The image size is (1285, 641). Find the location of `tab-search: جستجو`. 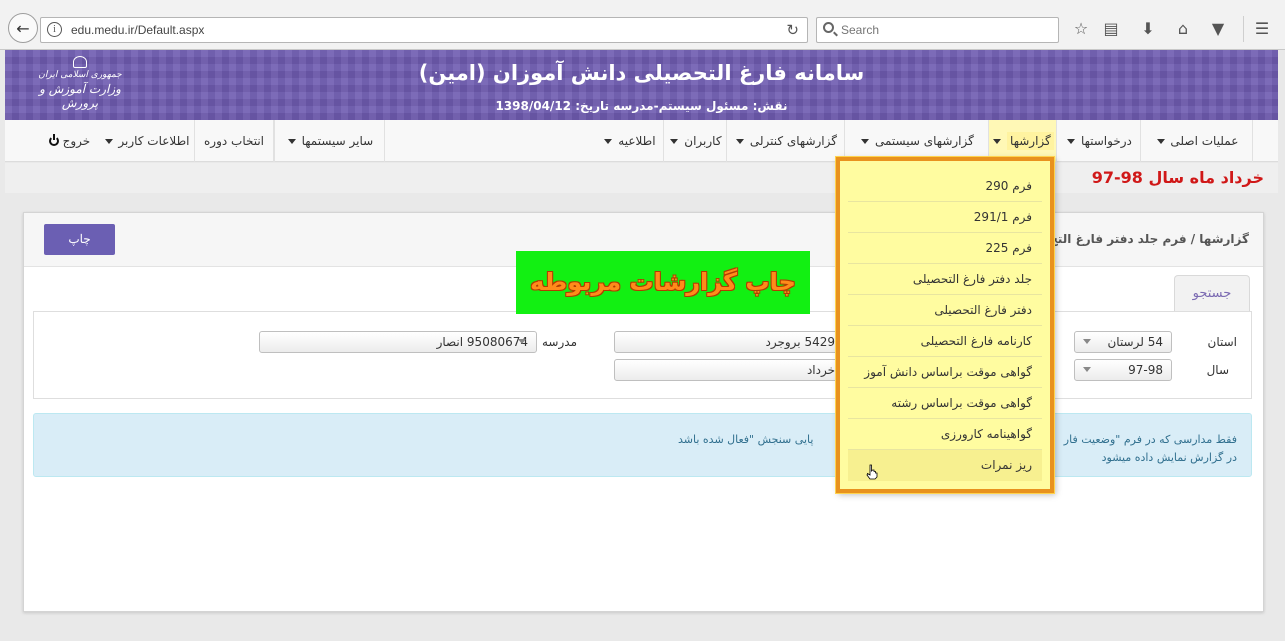

tab-search: جستجو is located at coordinates (1212, 293).